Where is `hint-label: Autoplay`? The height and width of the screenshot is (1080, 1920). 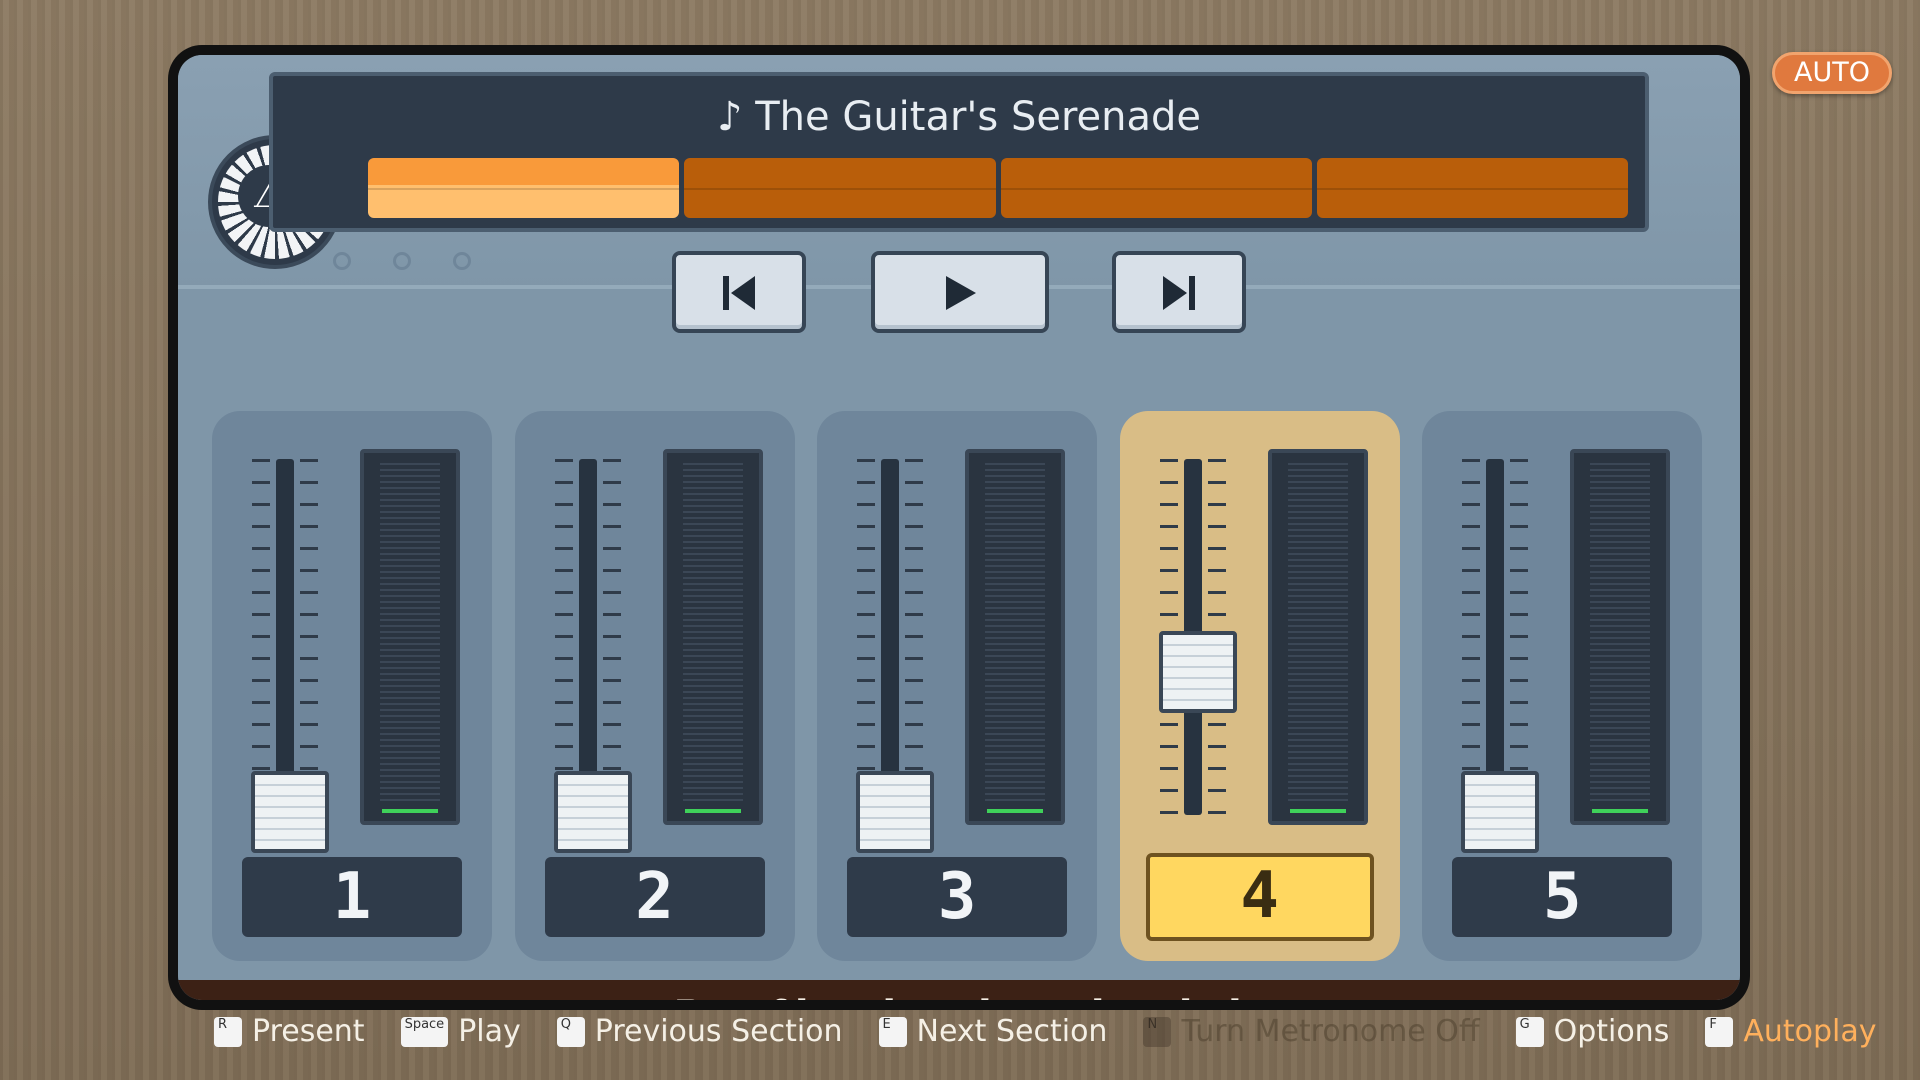 hint-label: Autoplay is located at coordinates (1810, 1031).